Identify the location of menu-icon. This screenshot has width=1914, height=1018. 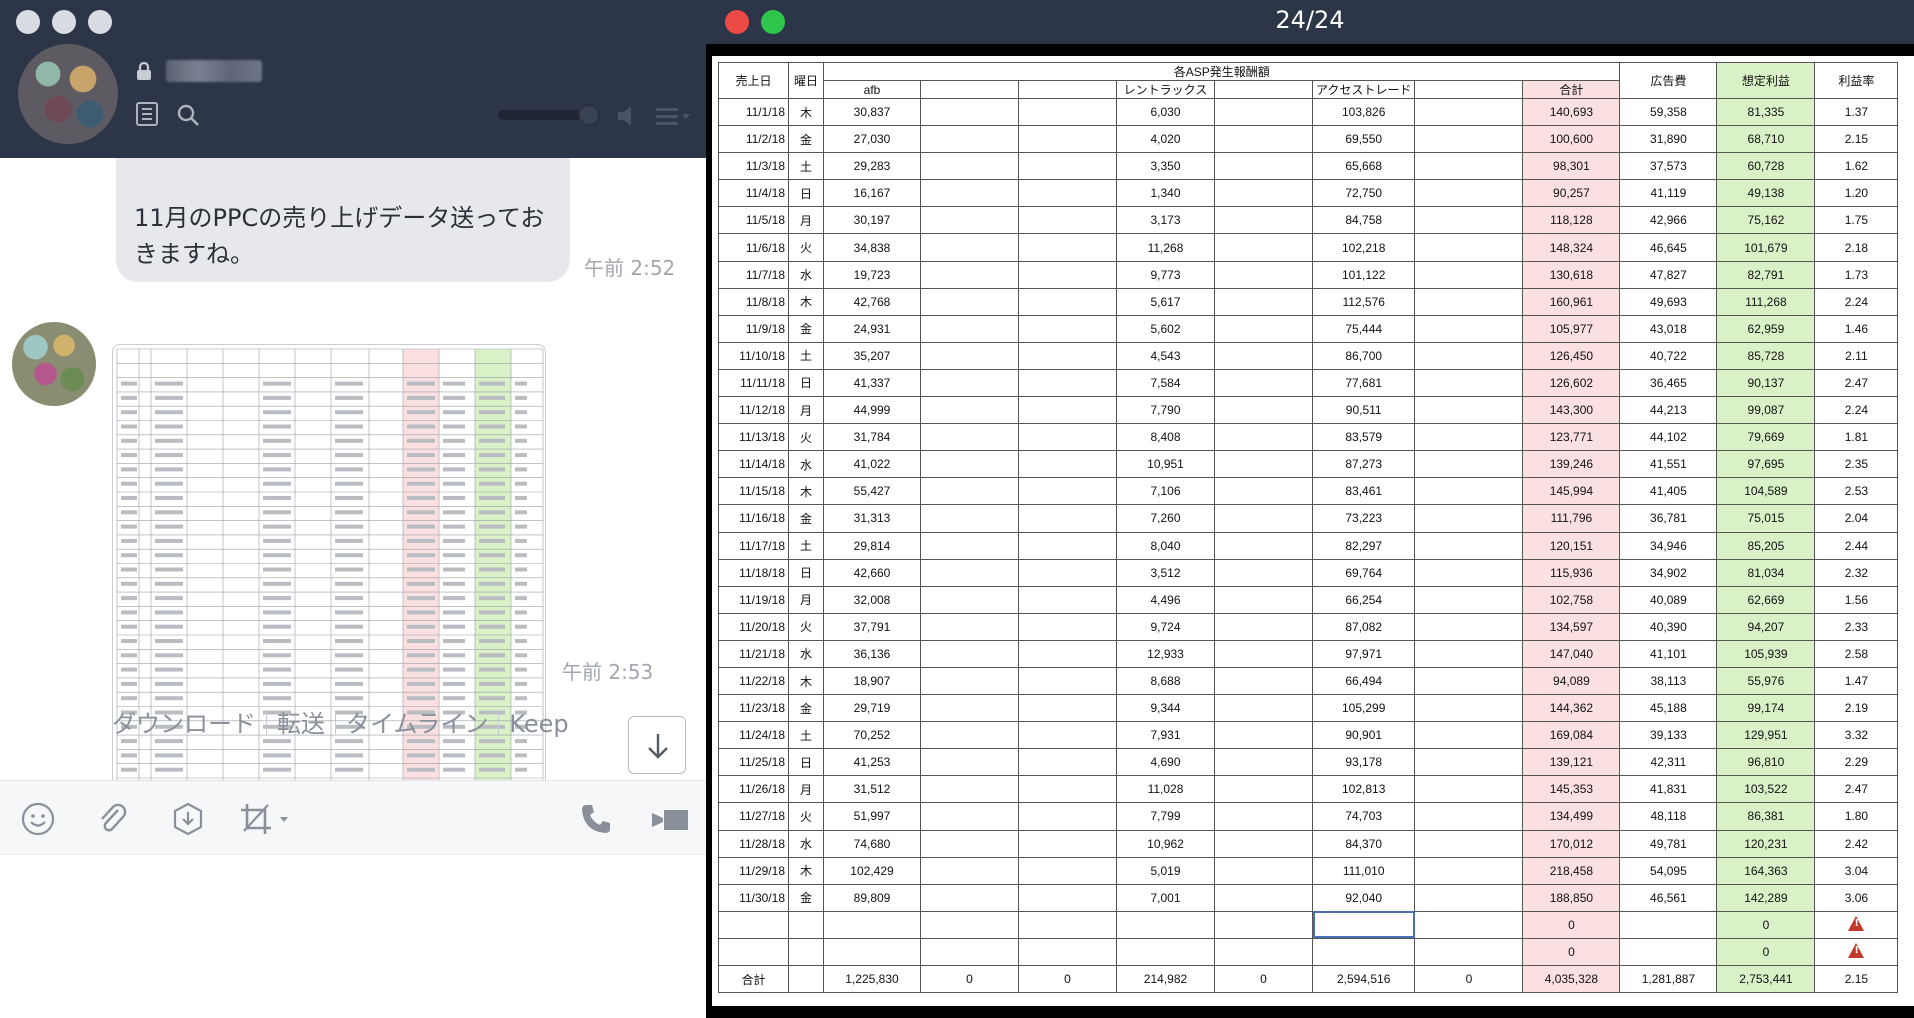
(674, 116).